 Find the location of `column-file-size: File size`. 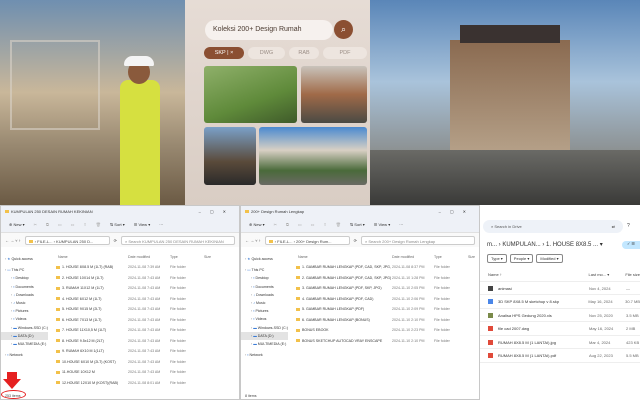

column-file-size: File size is located at coordinates (632, 274).